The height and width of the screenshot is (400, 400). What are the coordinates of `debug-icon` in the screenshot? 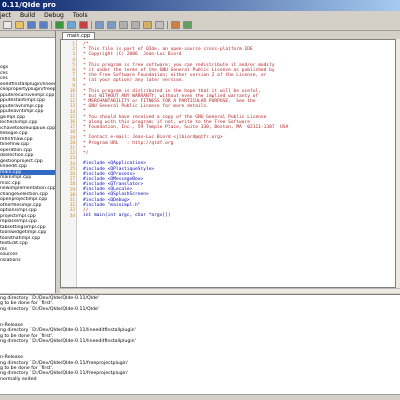 It's located at (175, 25).